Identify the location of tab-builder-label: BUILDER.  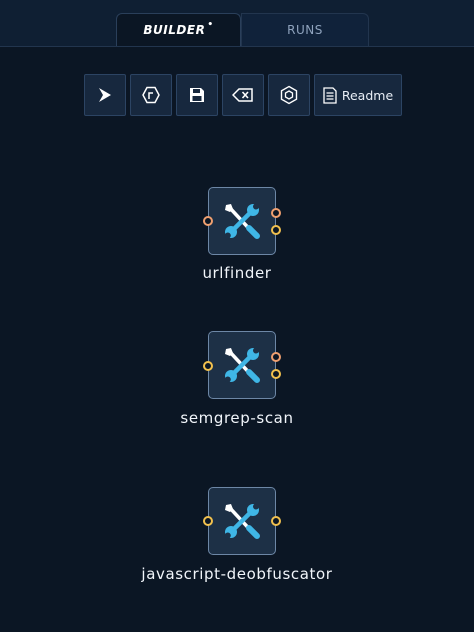
(174, 30).